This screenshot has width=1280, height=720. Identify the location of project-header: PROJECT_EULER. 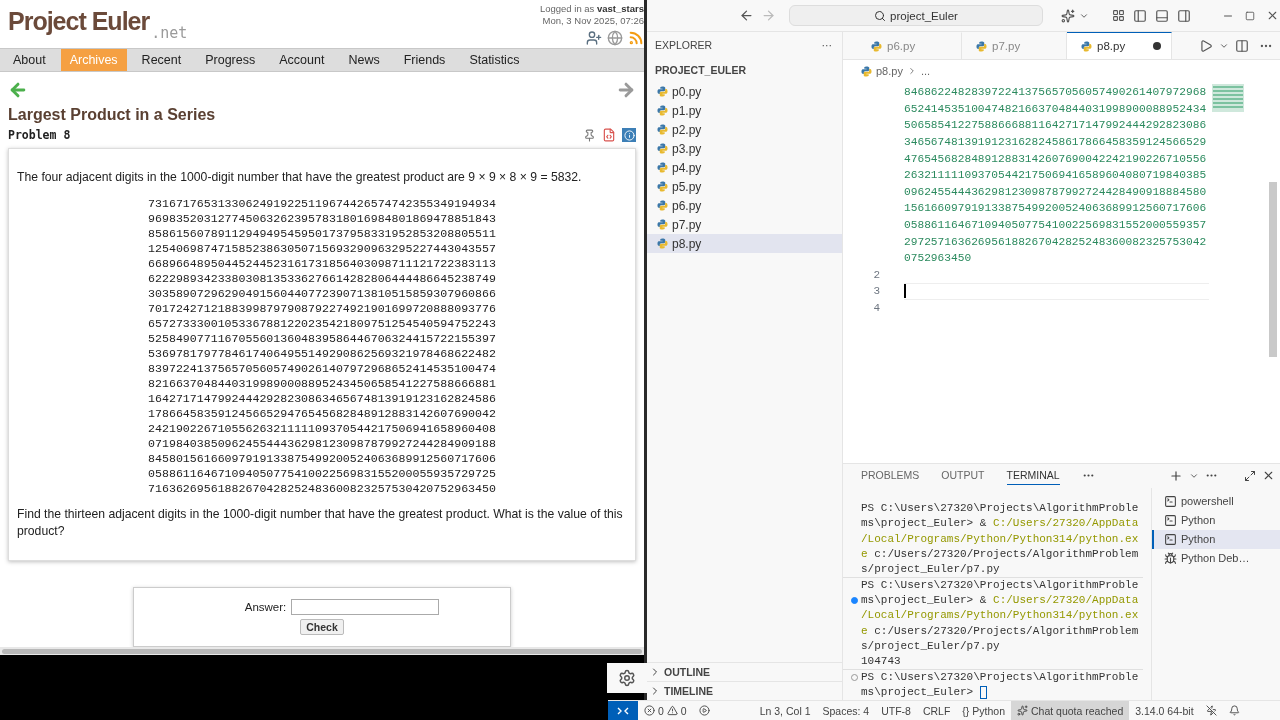
(744, 70).